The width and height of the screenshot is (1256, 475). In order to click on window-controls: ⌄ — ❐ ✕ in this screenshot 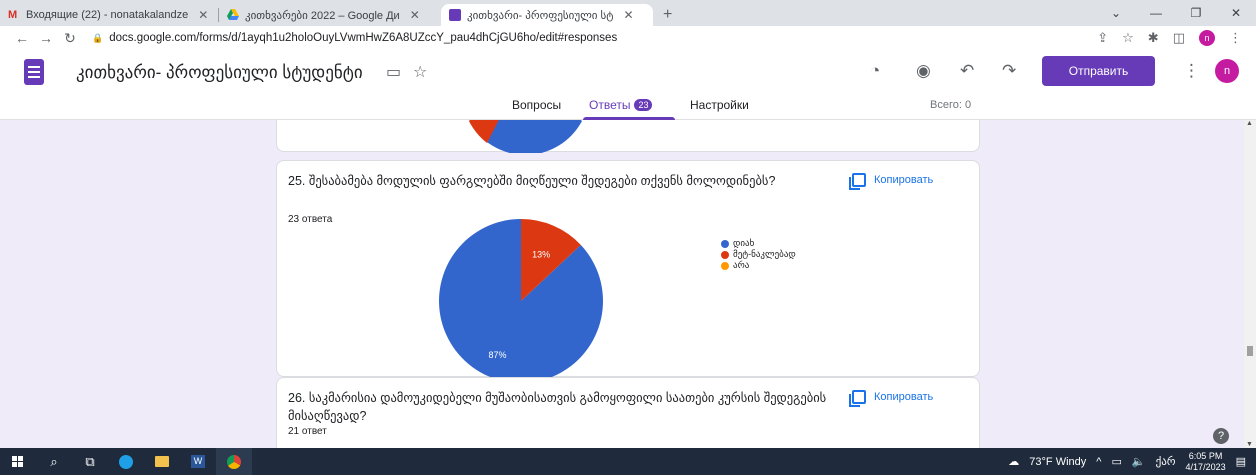, I will do `click(1176, 13)`.